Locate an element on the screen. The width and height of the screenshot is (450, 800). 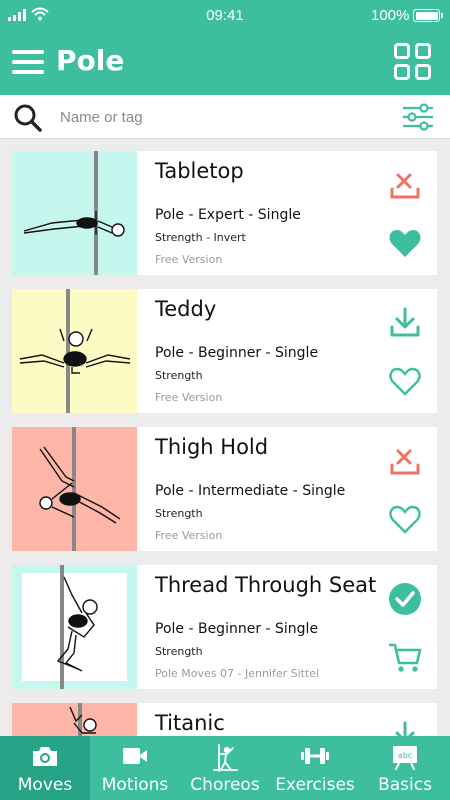
filter-sliders-icon is located at coordinates (418, 117).